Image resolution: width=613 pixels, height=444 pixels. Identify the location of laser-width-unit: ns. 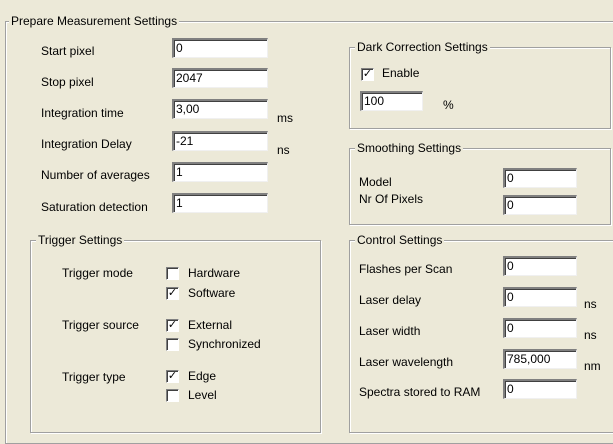
(590, 335).